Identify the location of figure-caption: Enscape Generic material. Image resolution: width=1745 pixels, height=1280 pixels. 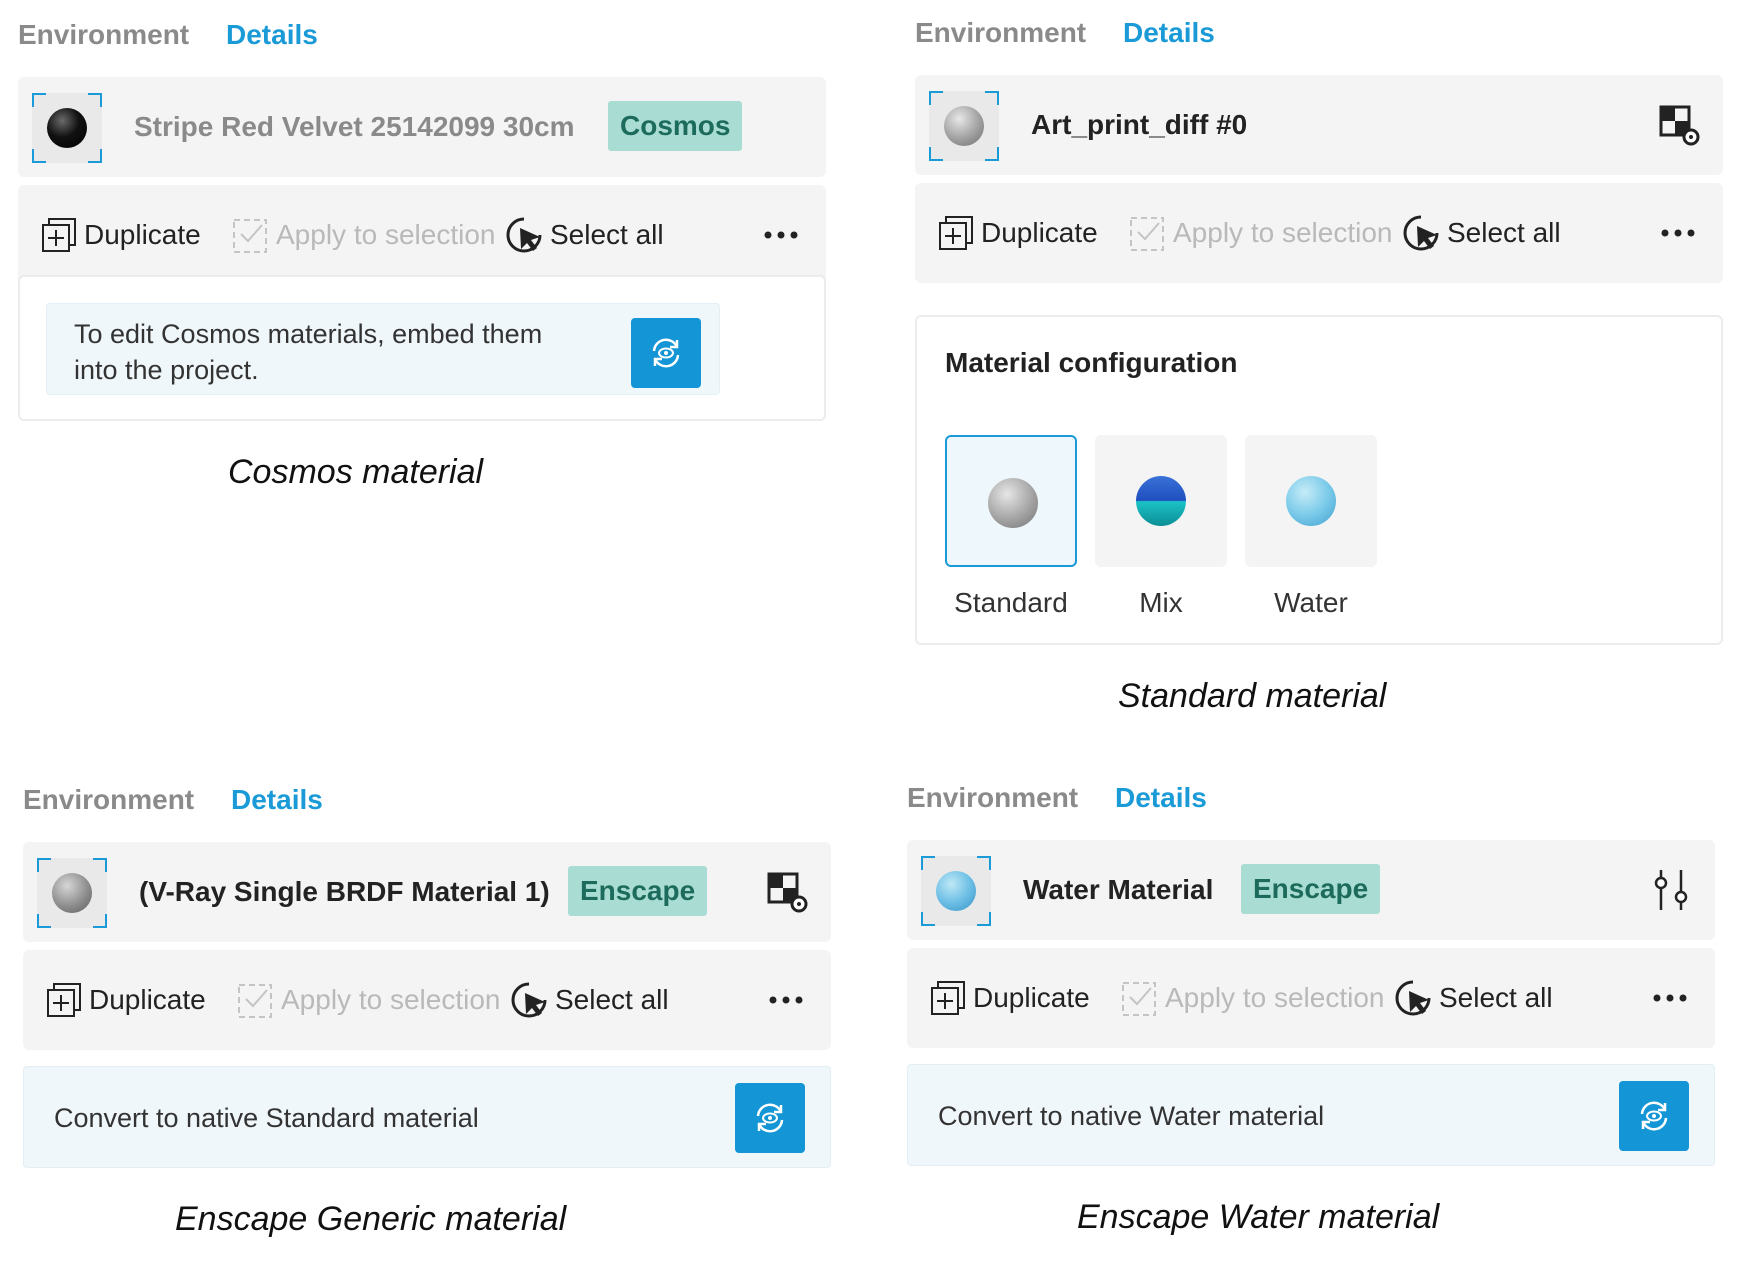
(371, 1219).